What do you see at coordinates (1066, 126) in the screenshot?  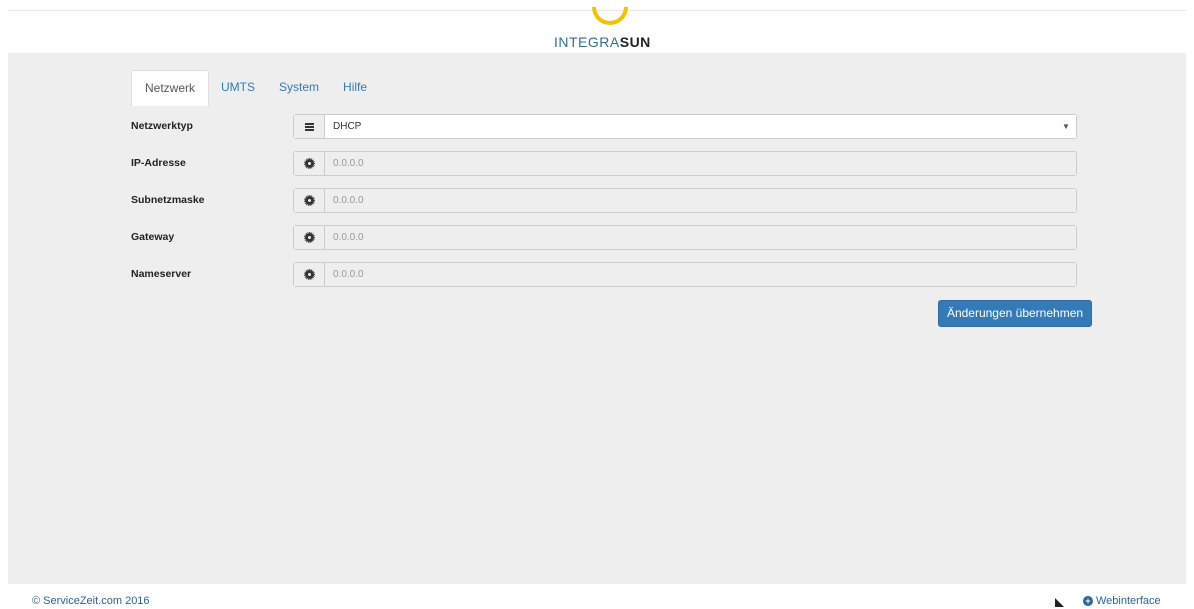 I see `chevron-down-icon: ▼` at bounding box center [1066, 126].